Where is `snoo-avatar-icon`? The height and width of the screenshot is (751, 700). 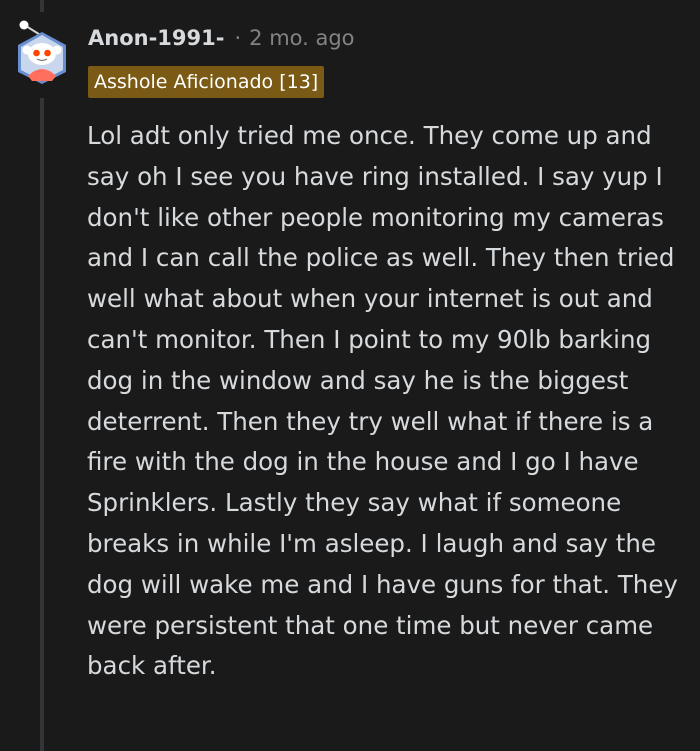 snoo-avatar-icon is located at coordinates (42, 52).